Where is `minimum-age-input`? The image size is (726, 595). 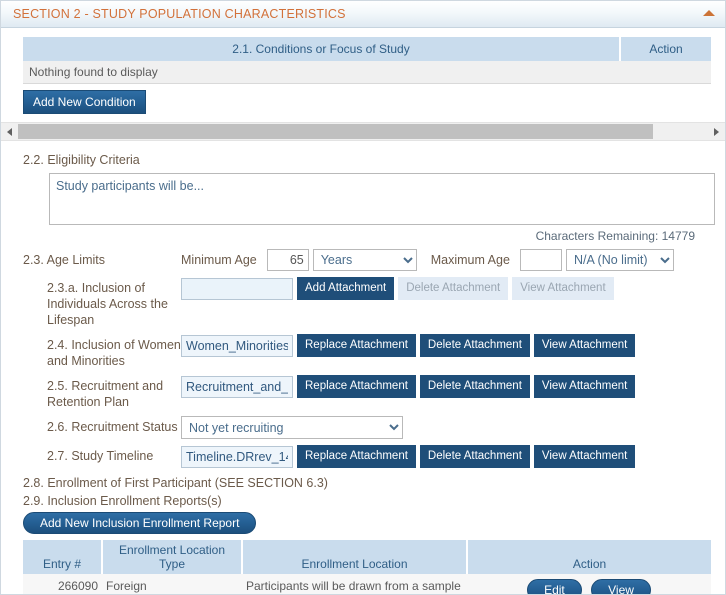
minimum-age-input is located at coordinates (287, 260).